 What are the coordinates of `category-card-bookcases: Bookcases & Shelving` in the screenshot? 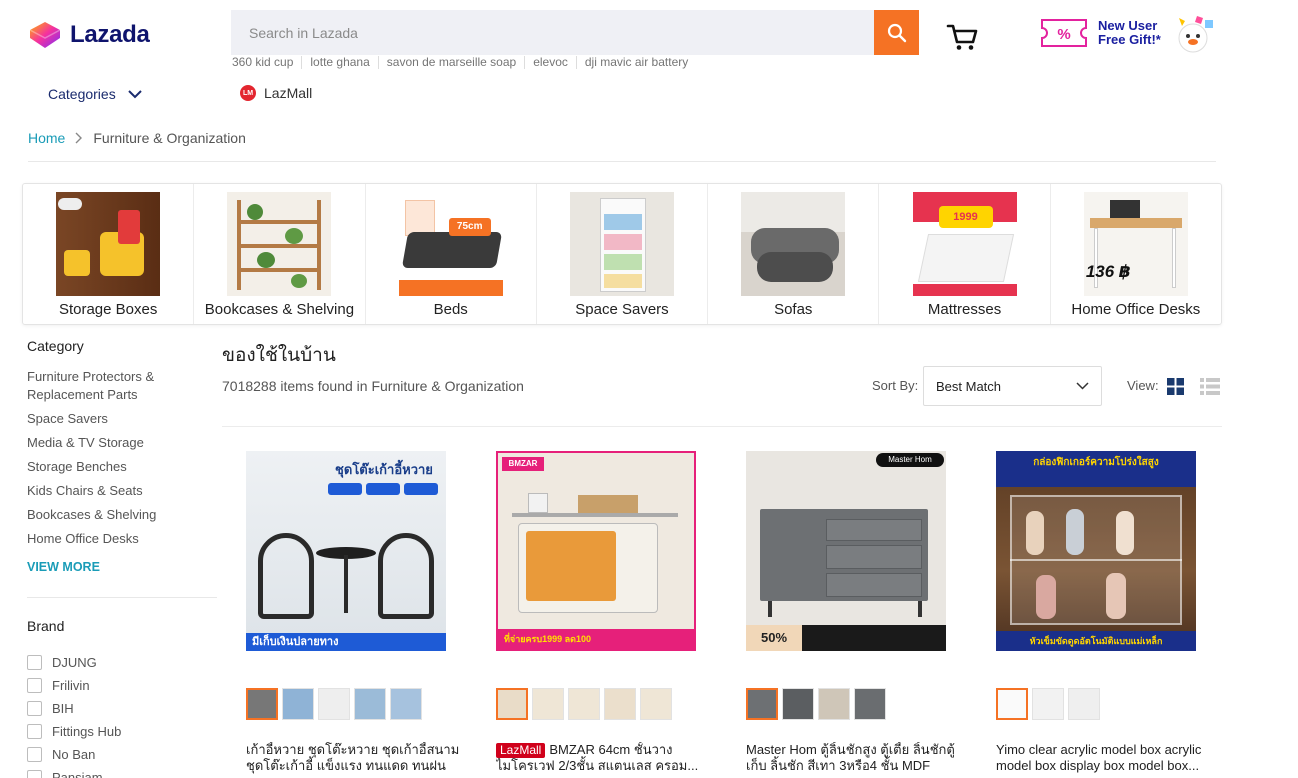 It's located at (280, 254).